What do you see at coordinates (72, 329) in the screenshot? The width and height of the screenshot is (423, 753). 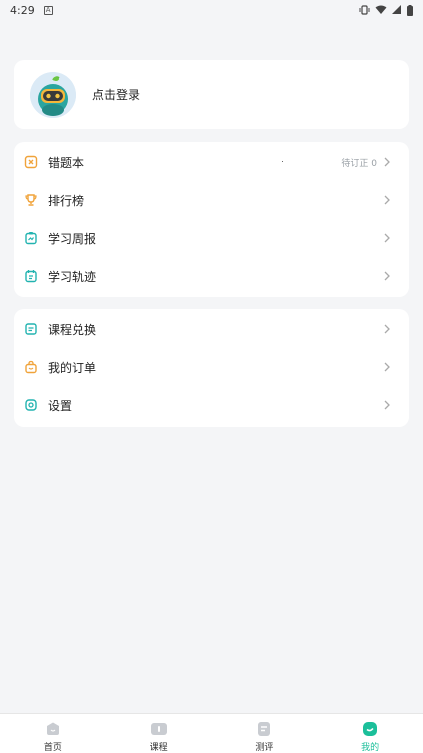 I see `menu-item-label: 课程兑换` at bounding box center [72, 329].